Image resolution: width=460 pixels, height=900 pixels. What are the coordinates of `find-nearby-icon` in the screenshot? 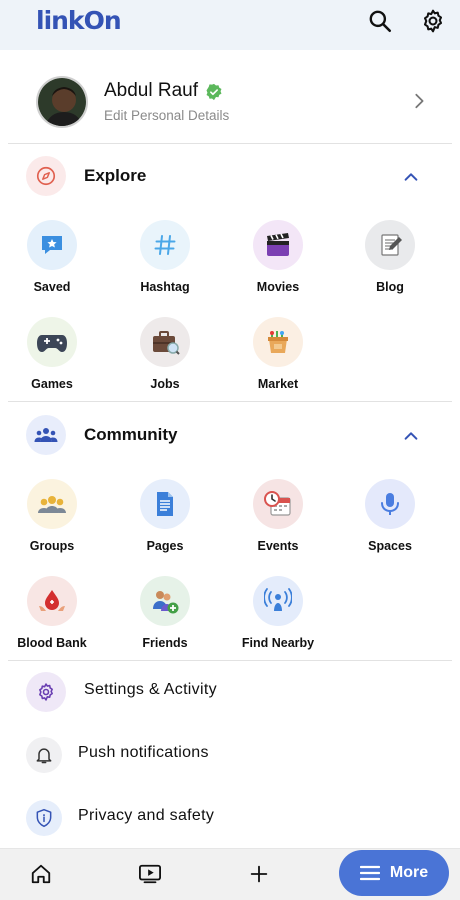 It's located at (278, 601).